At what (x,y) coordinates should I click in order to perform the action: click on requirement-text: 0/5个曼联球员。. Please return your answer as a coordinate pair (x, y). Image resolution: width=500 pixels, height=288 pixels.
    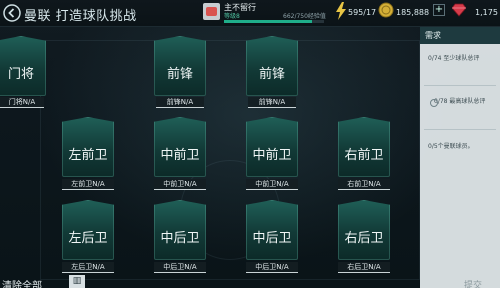
    Looking at the image, I should click on (451, 146).